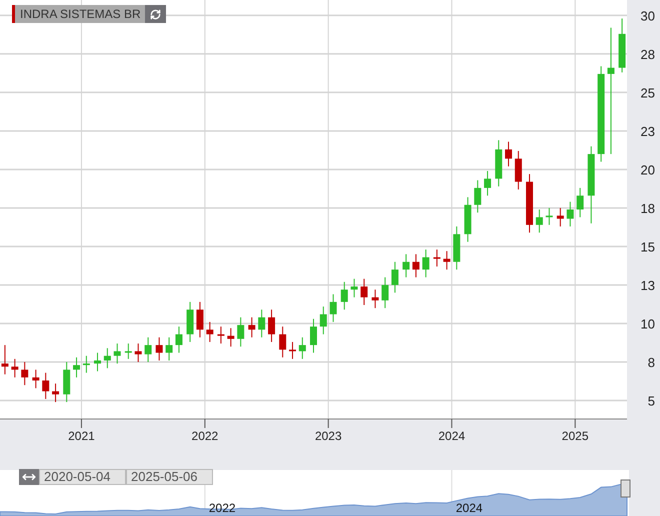  What do you see at coordinates (647, 285) in the screenshot?
I see `y-axis-label: 13` at bounding box center [647, 285].